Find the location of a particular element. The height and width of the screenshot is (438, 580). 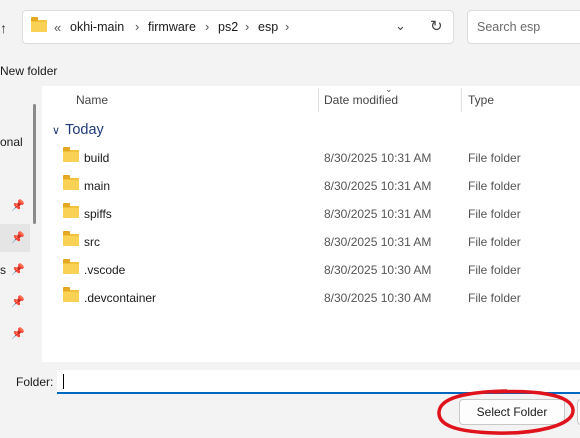

address-bar: « okhi-main › firmware › ps2 › esp › ⌄ ↻ is located at coordinates (238, 27).